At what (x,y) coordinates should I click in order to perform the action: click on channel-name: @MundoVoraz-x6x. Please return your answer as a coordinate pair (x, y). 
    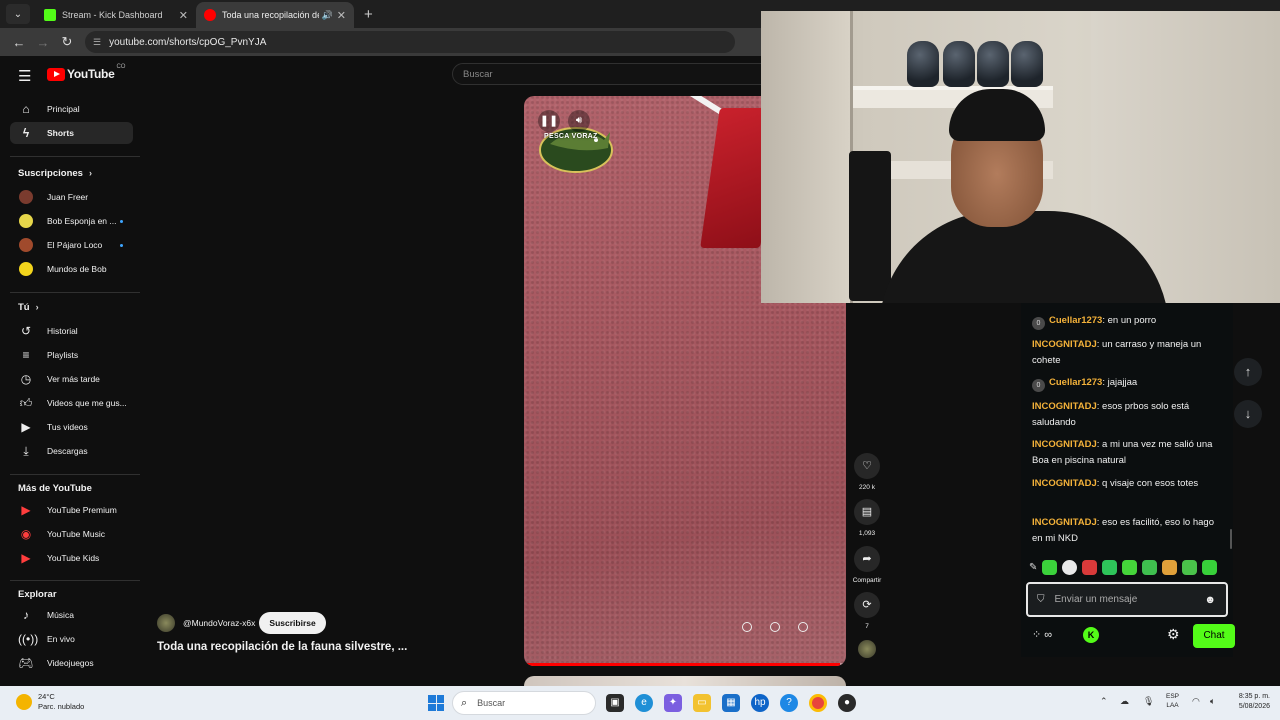
    Looking at the image, I should click on (219, 623).